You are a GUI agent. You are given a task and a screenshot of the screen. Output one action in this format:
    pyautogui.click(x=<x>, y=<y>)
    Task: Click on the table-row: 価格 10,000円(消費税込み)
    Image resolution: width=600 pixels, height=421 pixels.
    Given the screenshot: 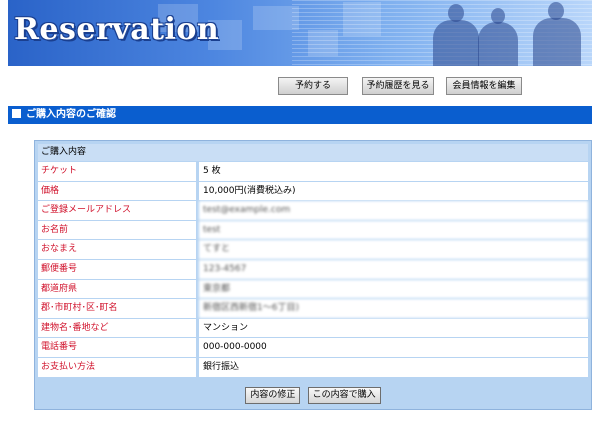 What is the action you would take?
    pyautogui.click(x=313, y=190)
    